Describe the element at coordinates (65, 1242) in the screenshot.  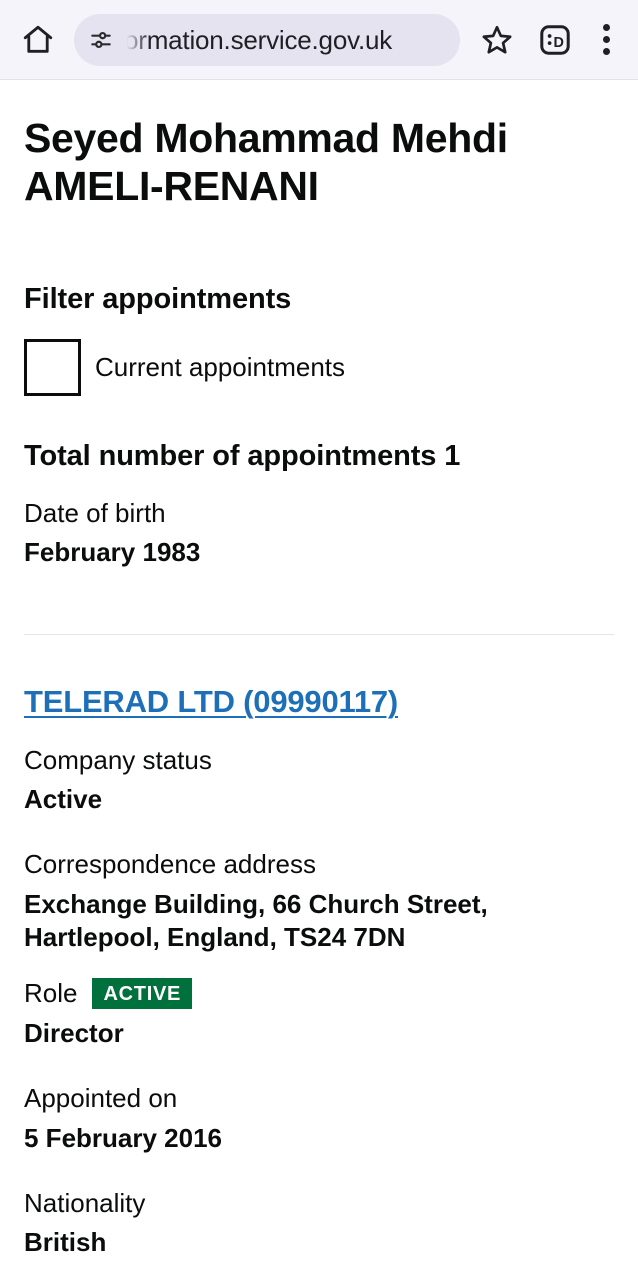
I see `nationality-value: British` at that location.